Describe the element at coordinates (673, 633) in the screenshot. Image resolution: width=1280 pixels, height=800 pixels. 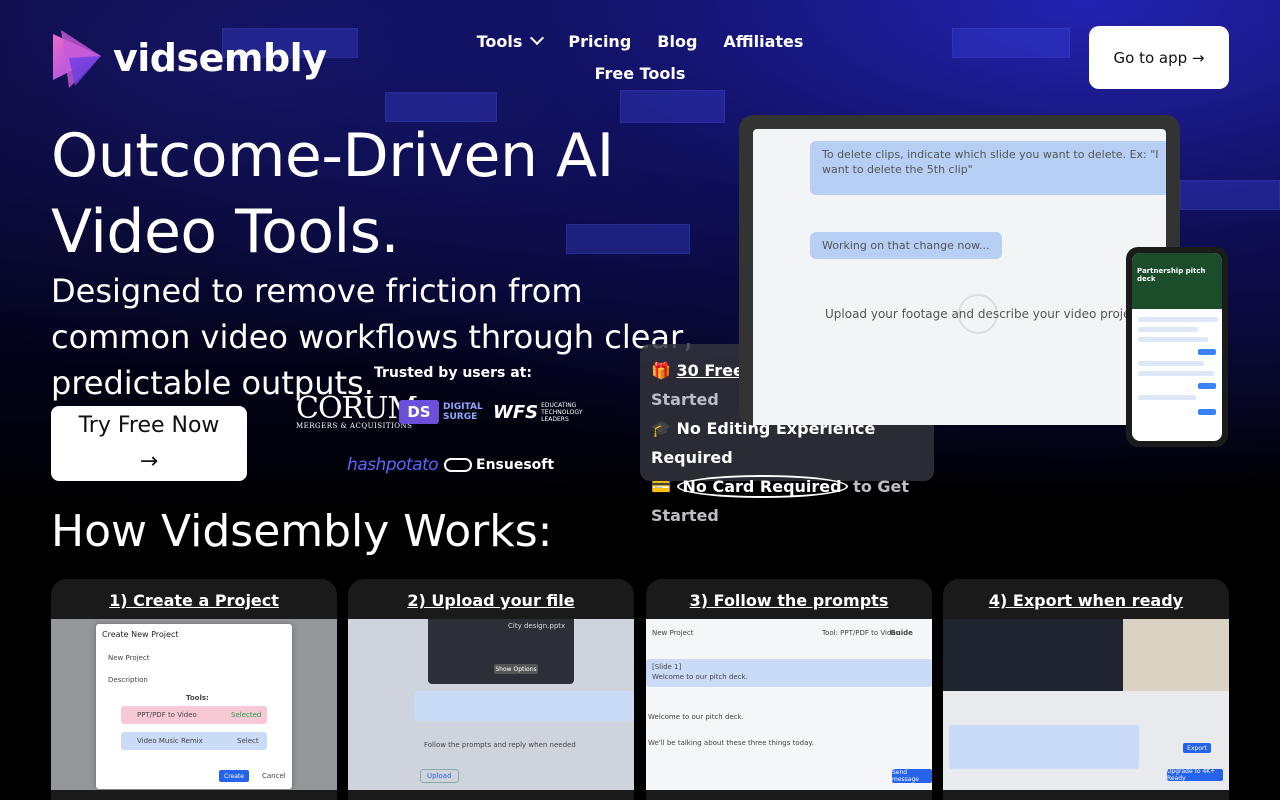
I see `project-header: New Project` at that location.